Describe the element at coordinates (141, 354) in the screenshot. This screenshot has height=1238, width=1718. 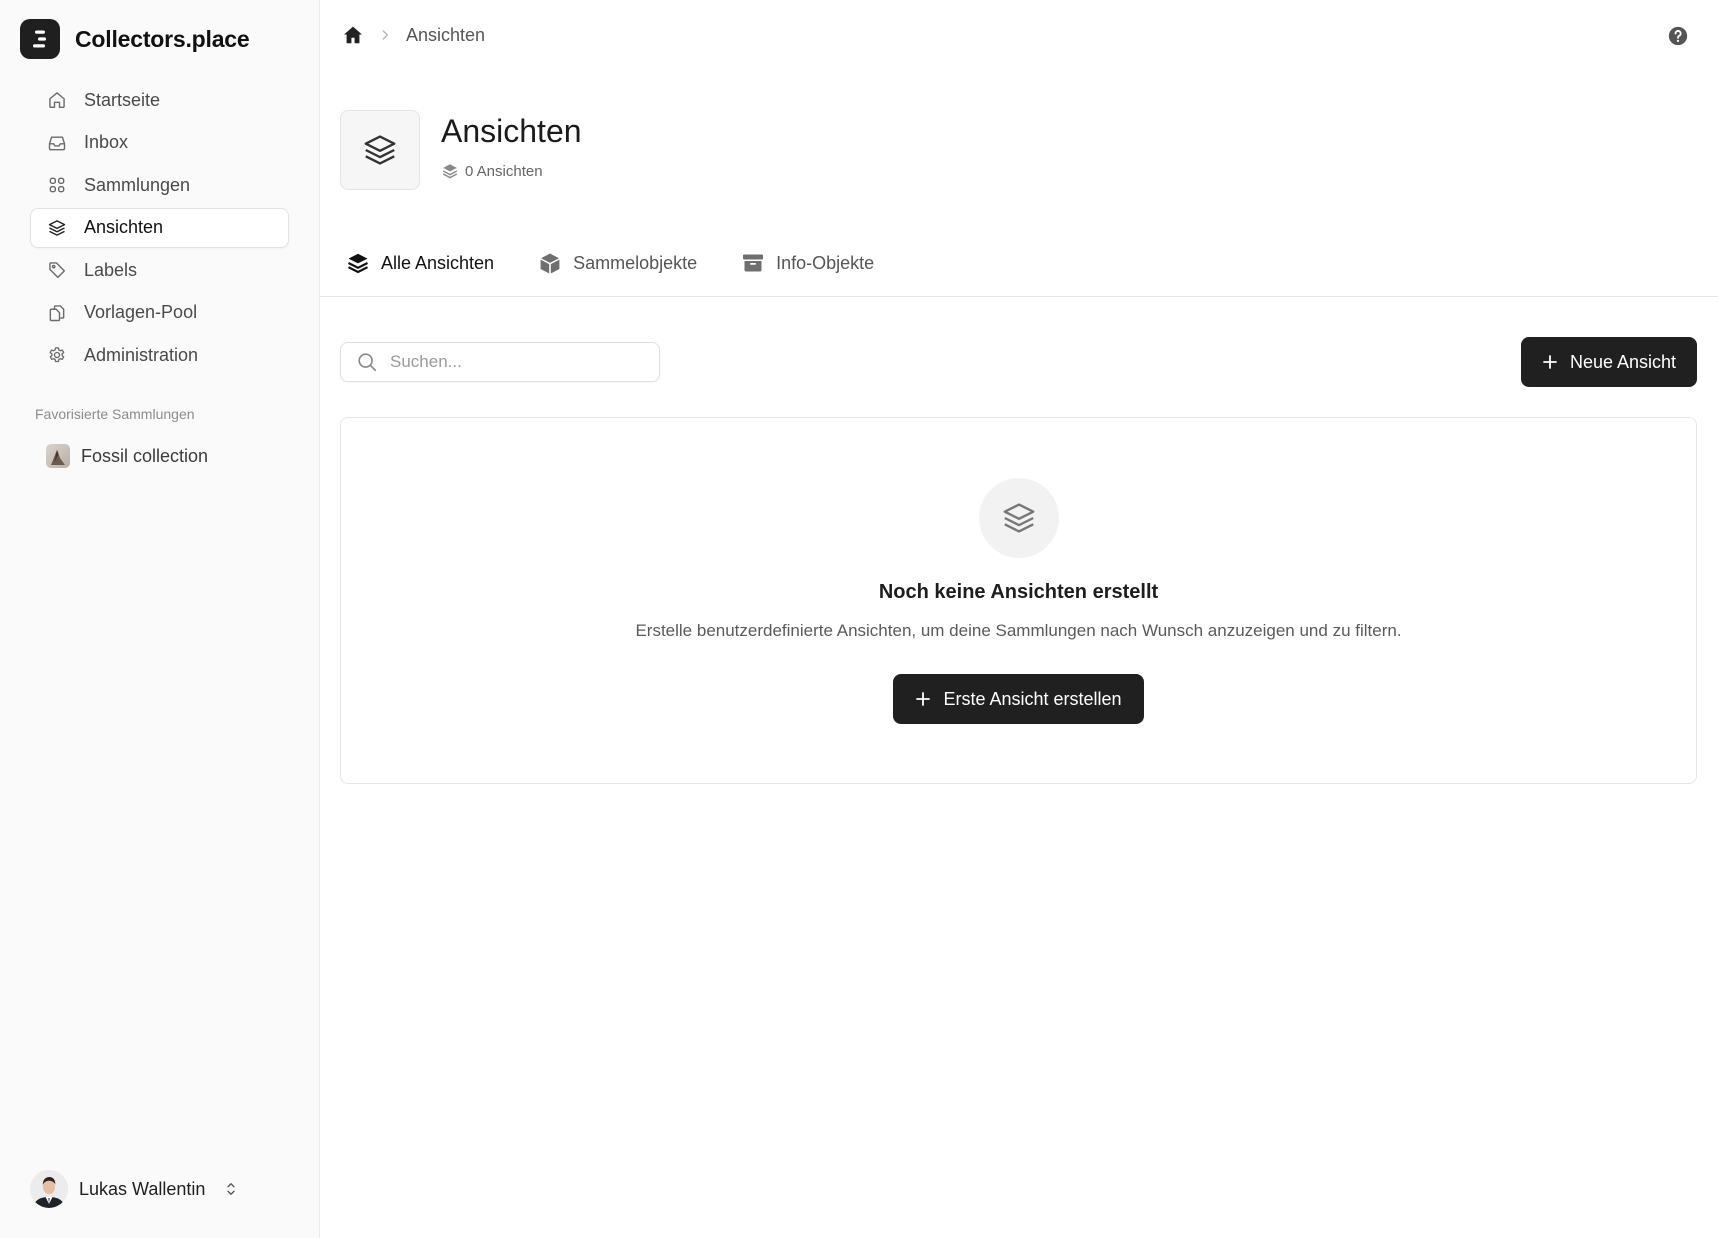
I see `sidebar-item-label: Administration` at that location.